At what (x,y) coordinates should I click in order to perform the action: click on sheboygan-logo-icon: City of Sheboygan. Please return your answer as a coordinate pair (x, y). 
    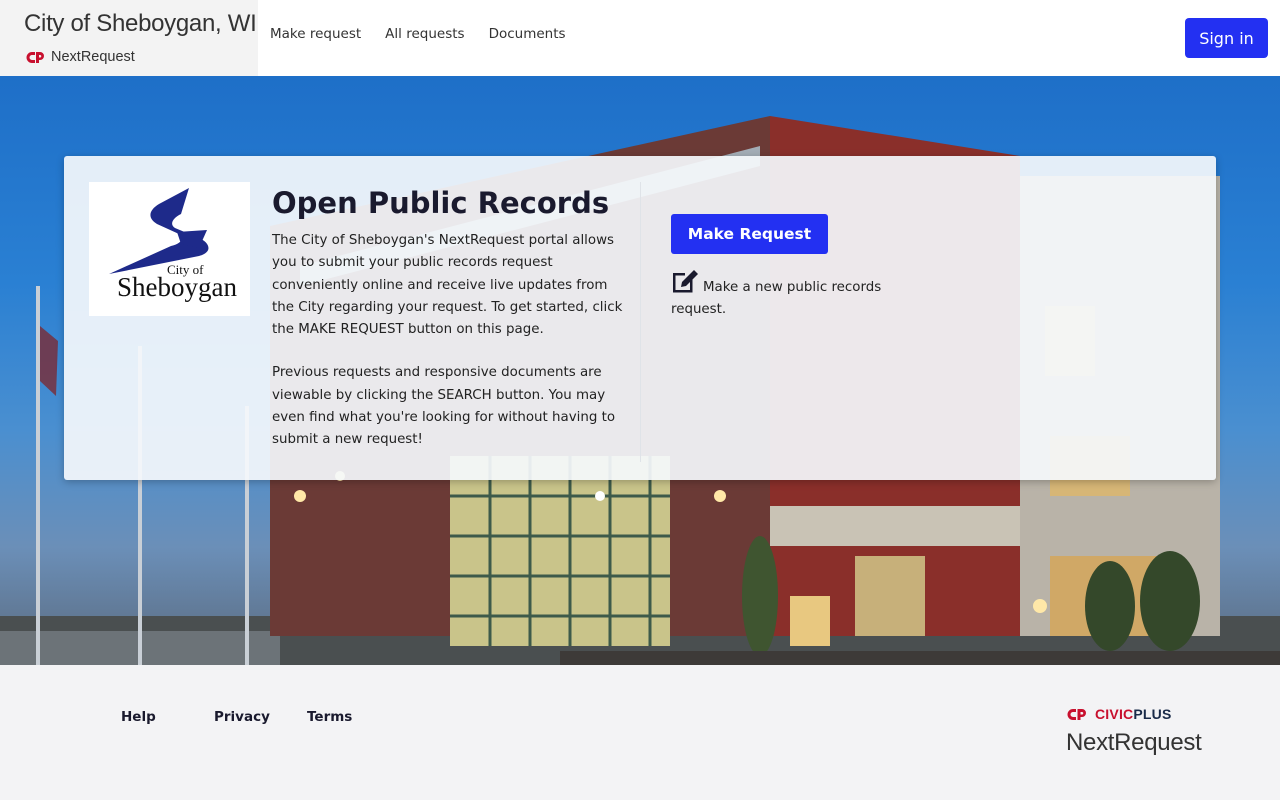
    Looking at the image, I should click on (173, 245).